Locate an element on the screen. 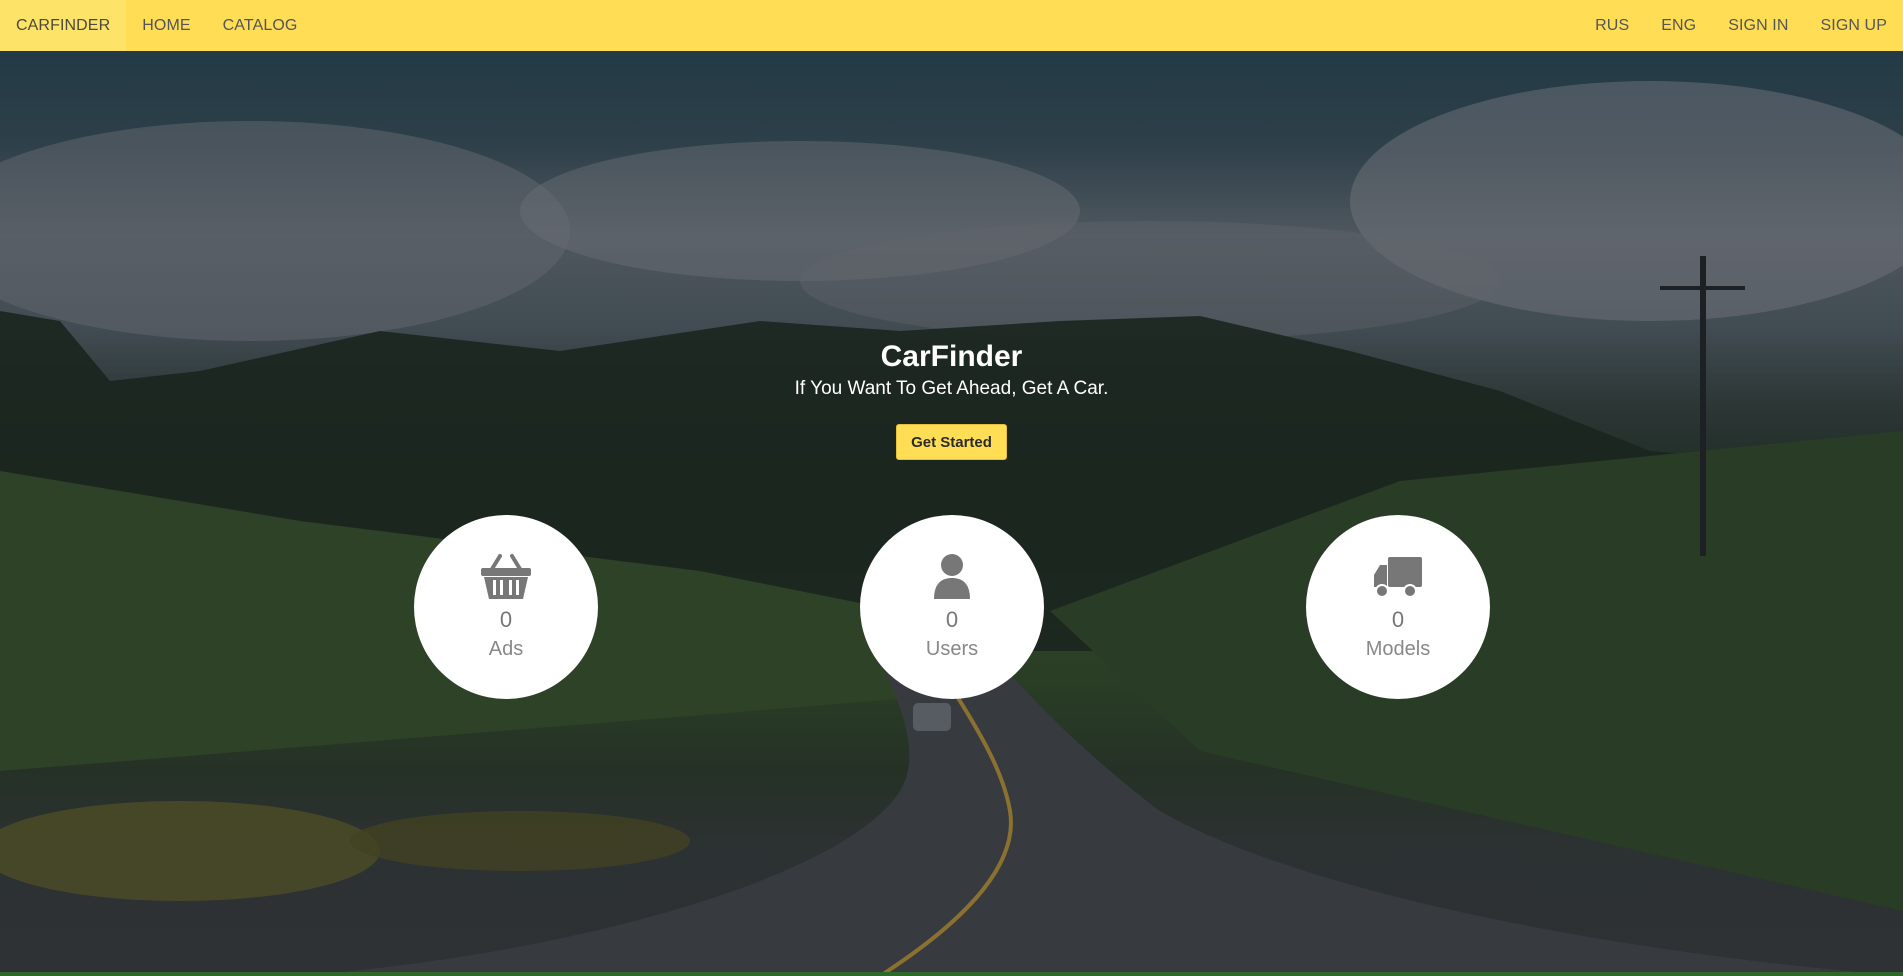 The width and height of the screenshot is (1903, 976). ads-count: 0 is located at coordinates (506, 619).